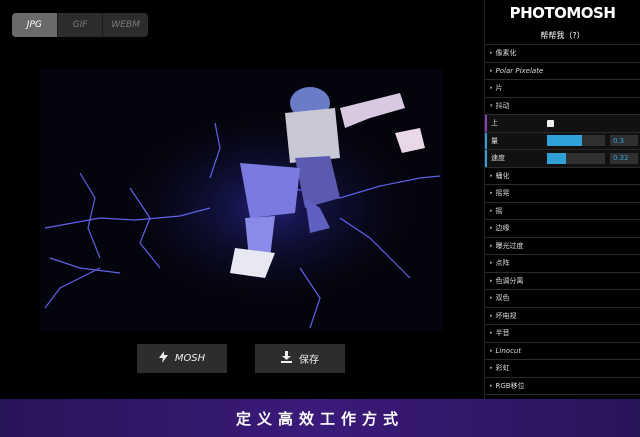 This screenshot has width=640, height=437. I want to click on folder-polar-pixelate: ▸ Polar Pixelate, so click(562, 71).